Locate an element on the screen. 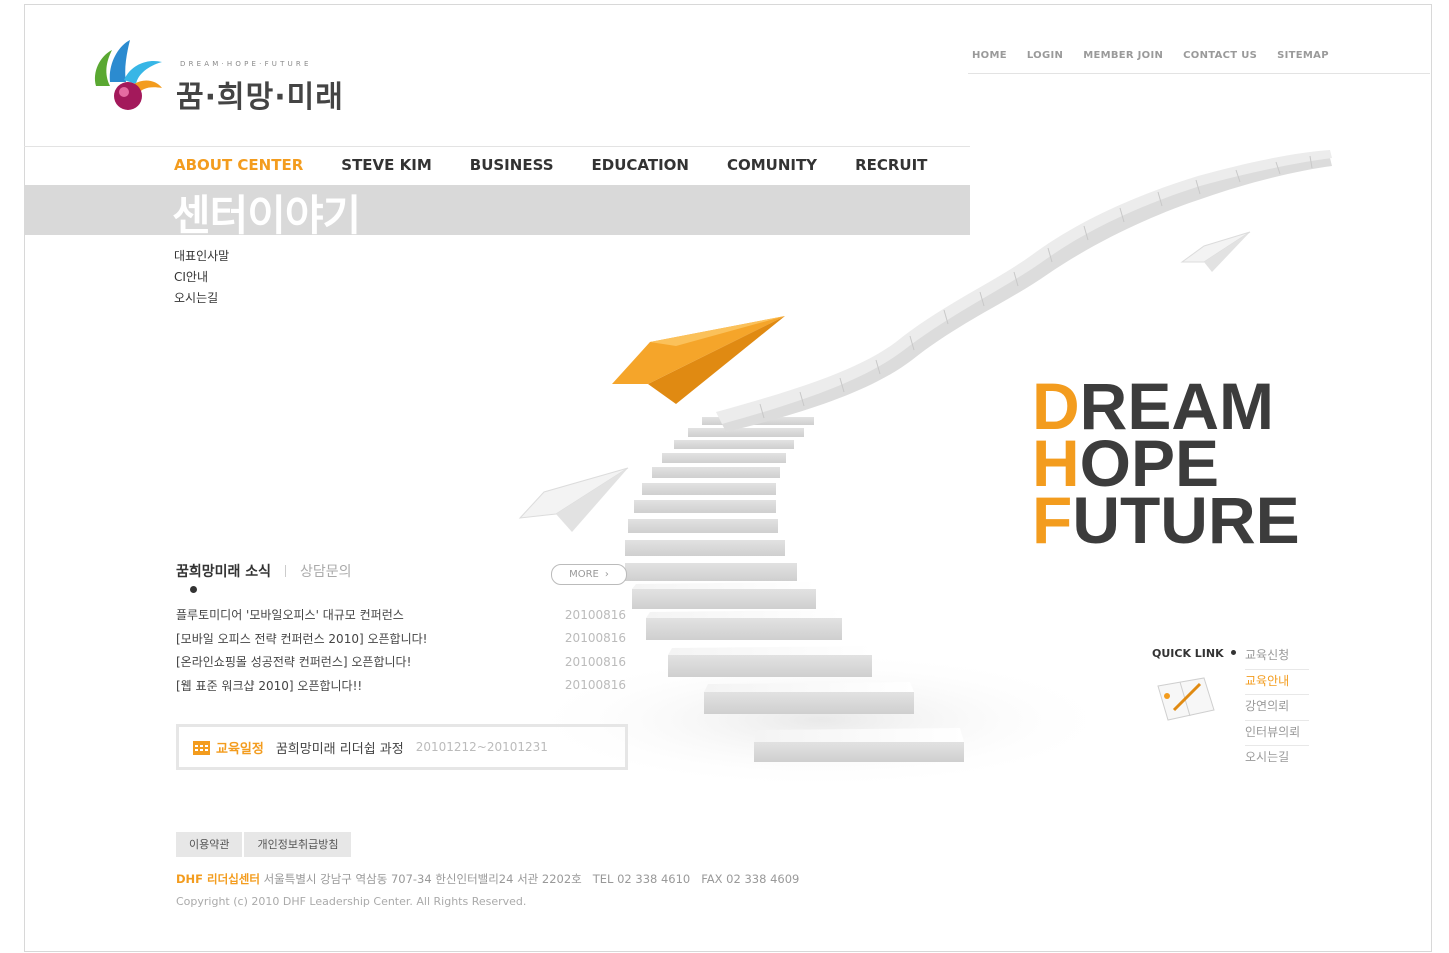 The width and height of the screenshot is (1449, 953). tab-consultation: 상담문의 is located at coordinates (326, 571).